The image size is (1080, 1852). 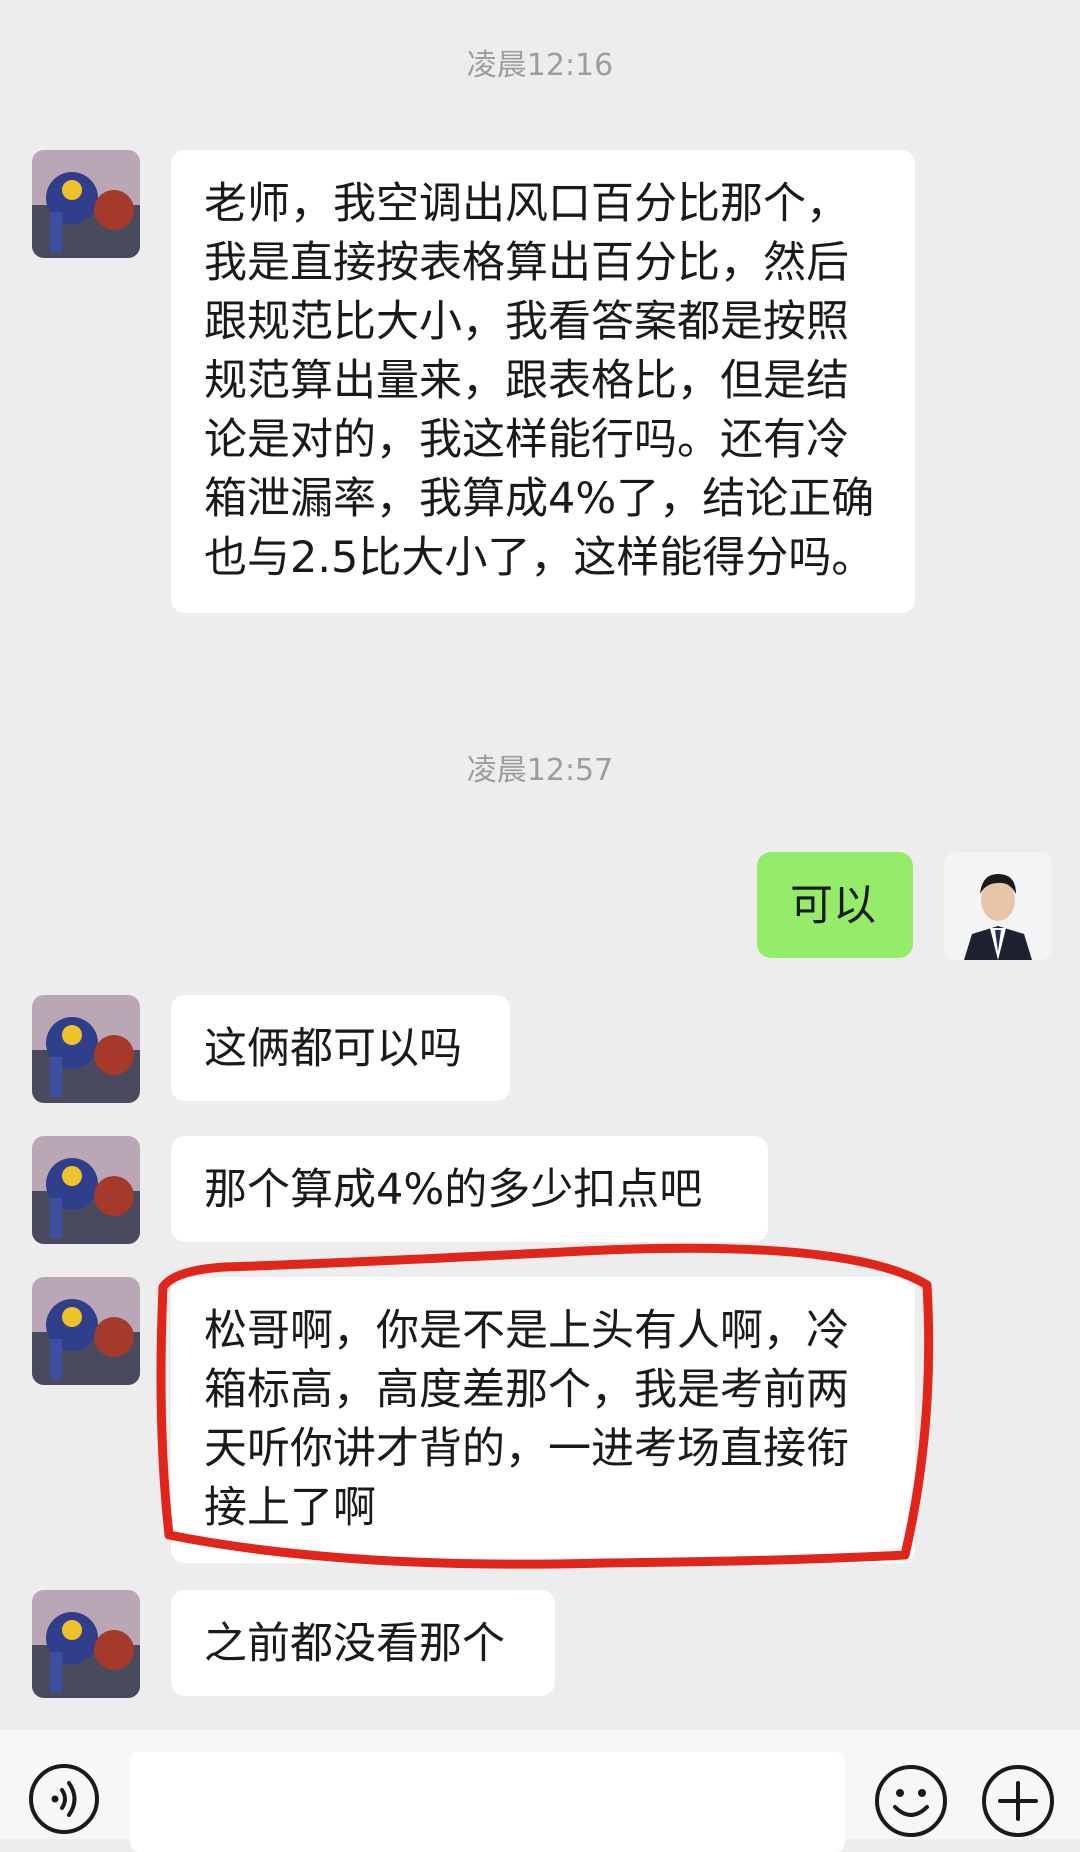 What do you see at coordinates (911, 1803) in the screenshot?
I see `emoji-icon` at bounding box center [911, 1803].